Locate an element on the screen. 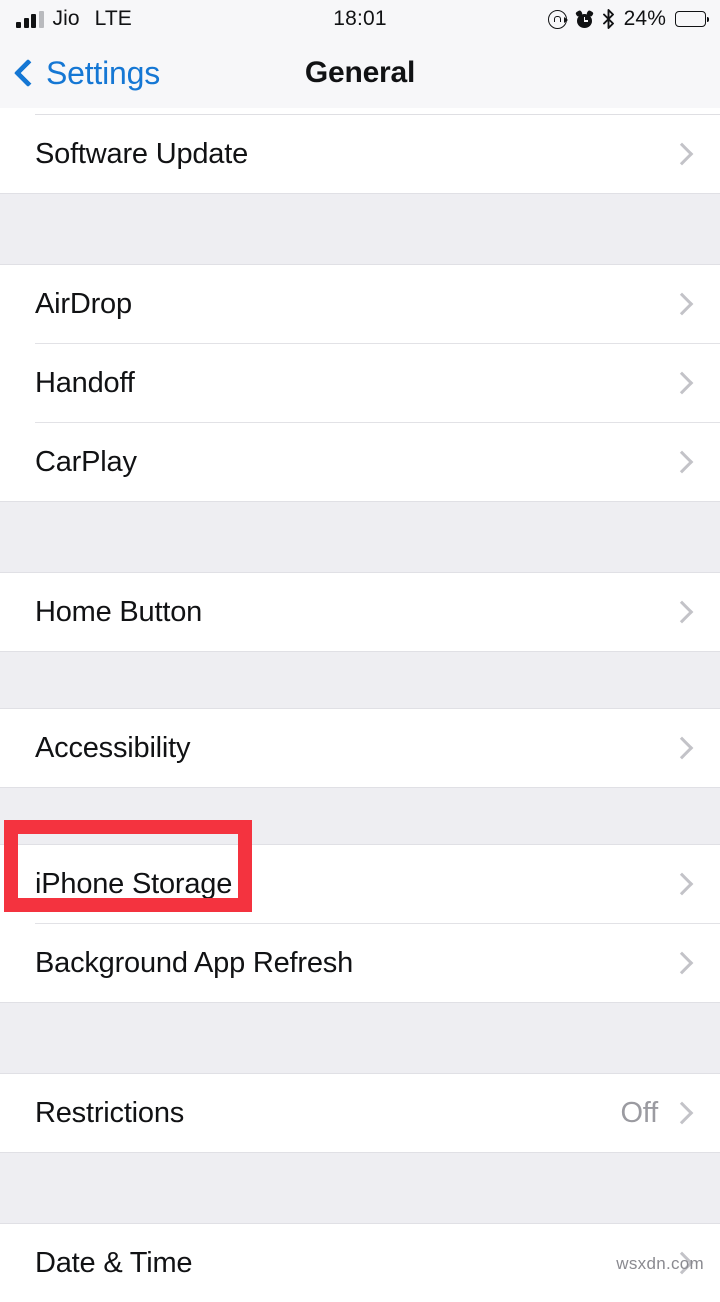 The height and width of the screenshot is (1302, 720). row-label: CarPlay is located at coordinates (86, 461).